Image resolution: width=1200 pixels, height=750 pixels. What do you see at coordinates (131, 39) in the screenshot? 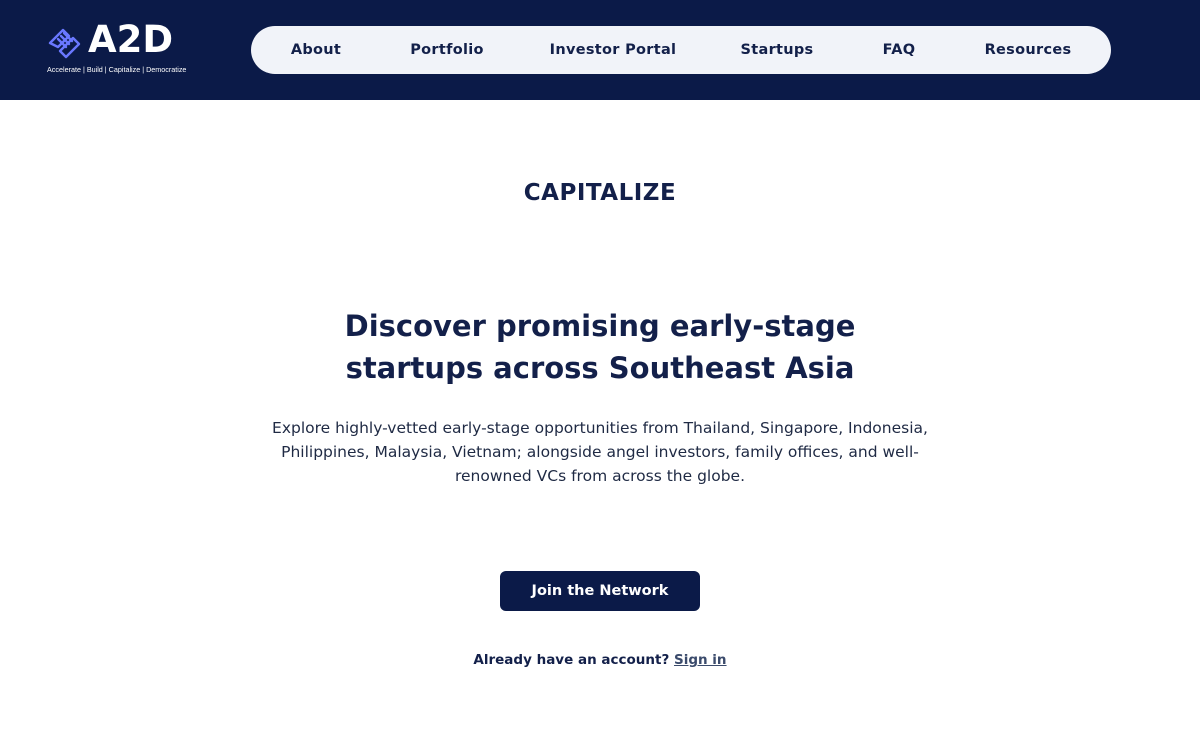
I see `brand-name: A2D` at bounding box center [131, 39].